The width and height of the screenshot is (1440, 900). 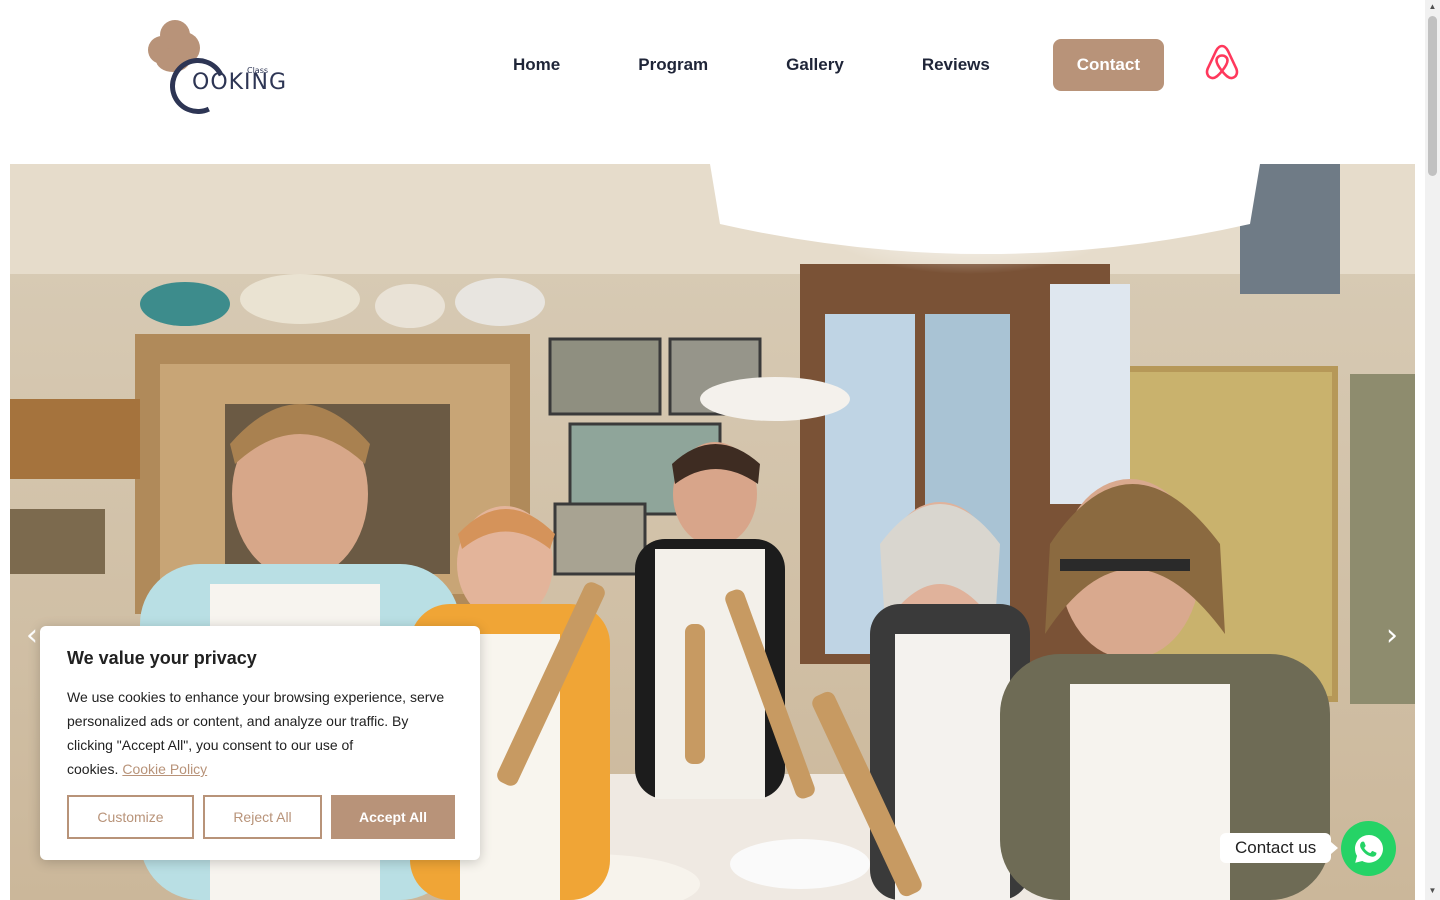 What do you see at coordinates (1432, 891) in the screenshot?
I see `scroll-down-arrow-icon: ▼` at bounding box center [1432, 891].